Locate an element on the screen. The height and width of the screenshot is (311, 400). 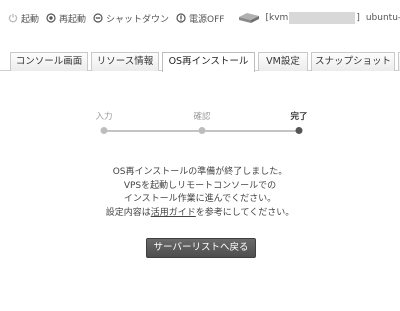
tab-console: コンソール画面 is located at coordinates (49, 61).